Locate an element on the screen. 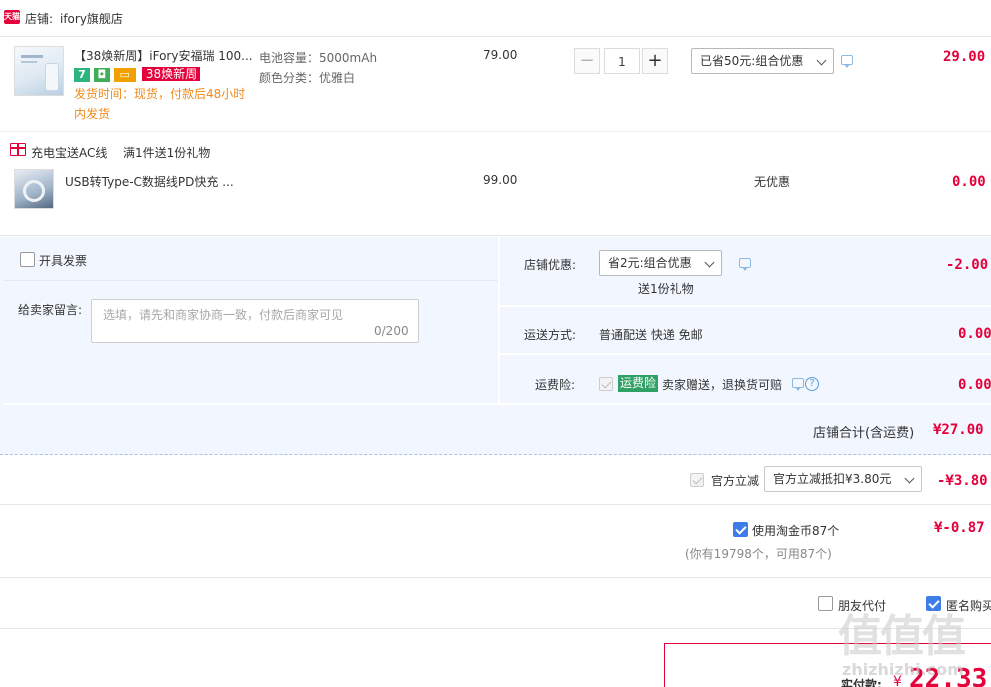 Image resolution: width=991 pixels, height=687 pixels. watermark-logo: 值值值 is located at coordinates (902, 636).